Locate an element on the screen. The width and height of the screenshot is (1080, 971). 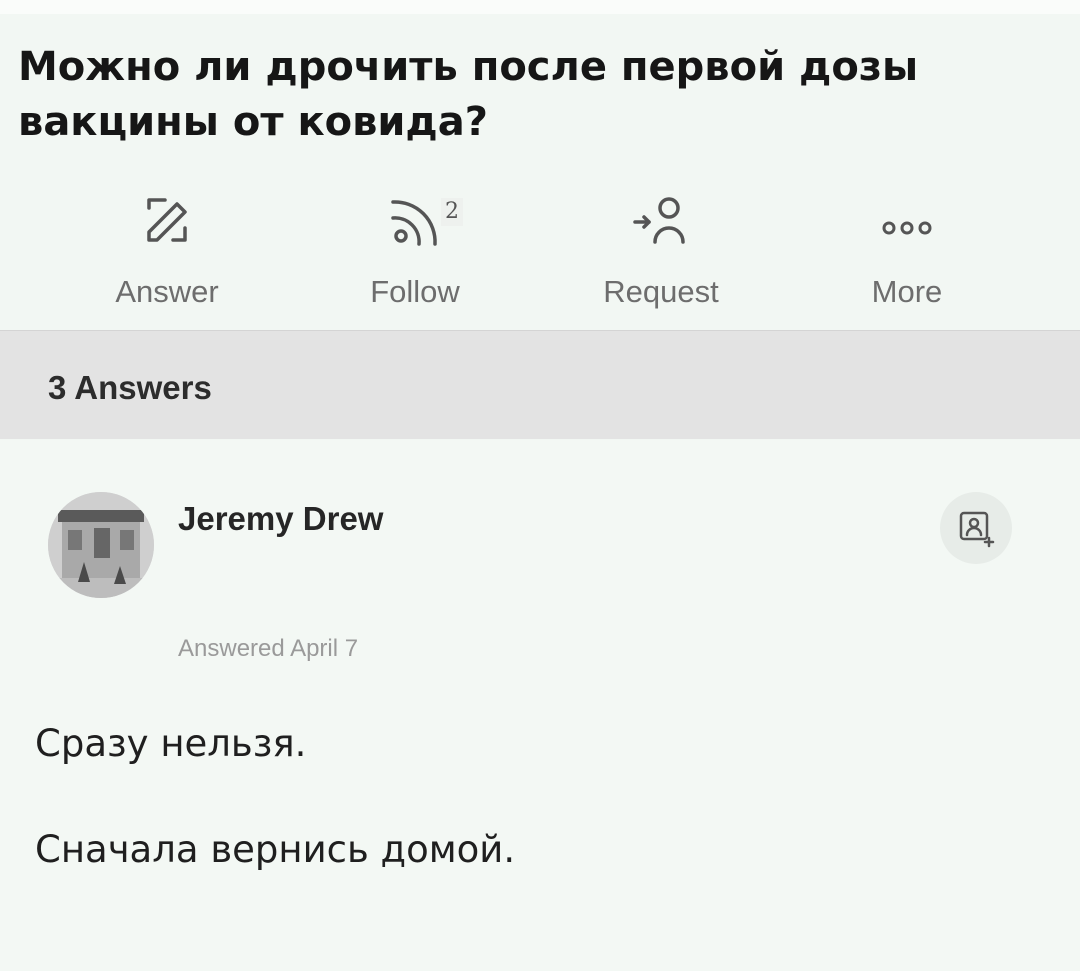
pencil-edit-icon is located at coordinates (167, 220).